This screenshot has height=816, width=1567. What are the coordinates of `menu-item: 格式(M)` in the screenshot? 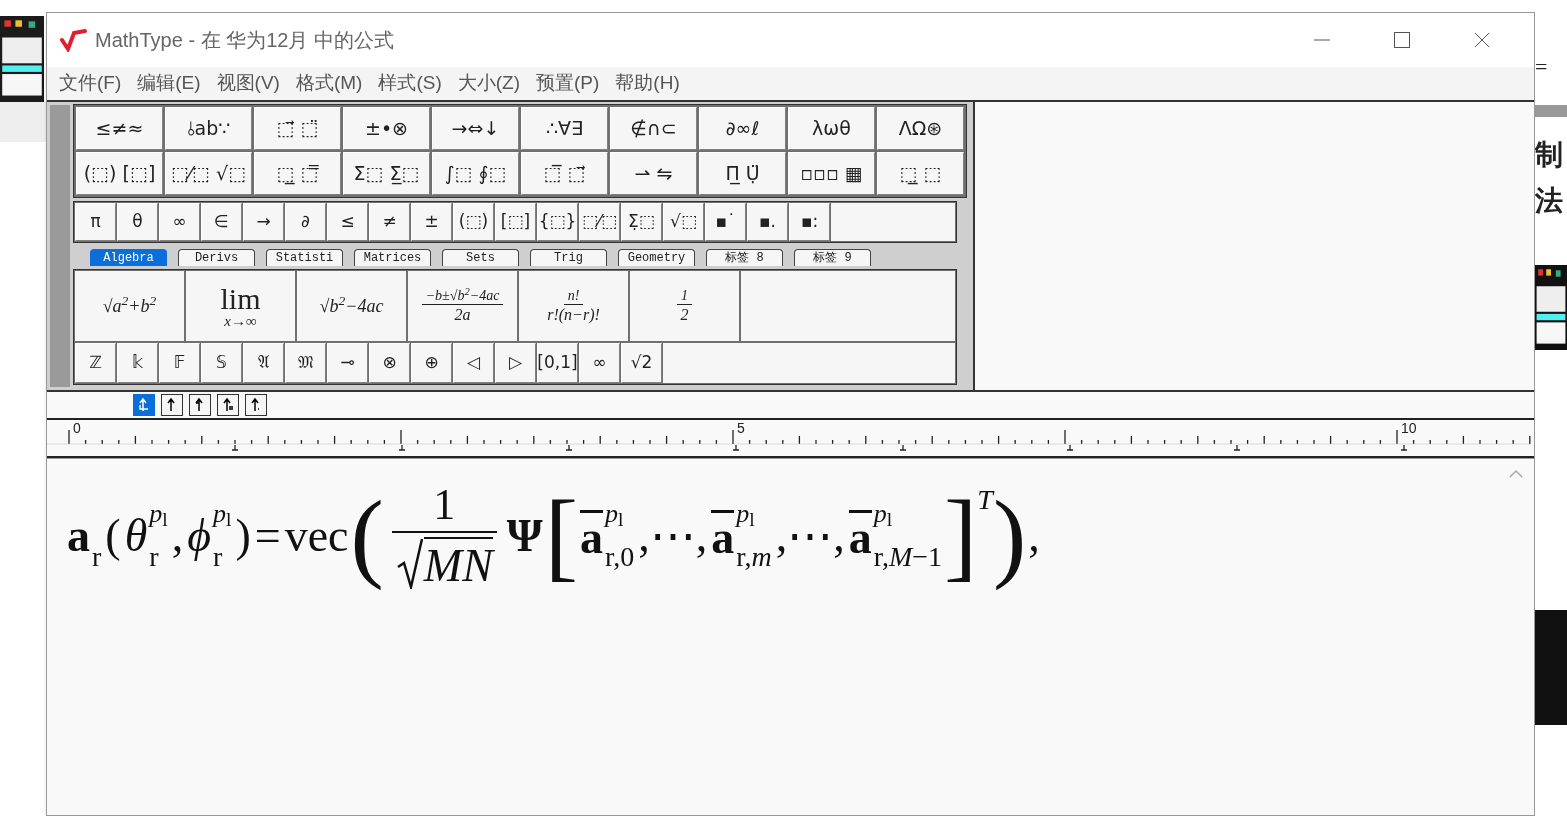 It's located at (329, 83).